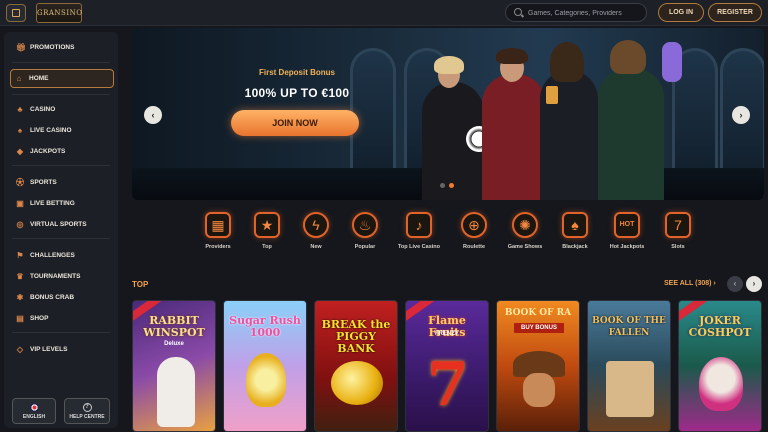 Image resolution: width=768 pixels, height=432 pixels. I want to click on virtual-sports-icon: ◎, so click(20, 224).